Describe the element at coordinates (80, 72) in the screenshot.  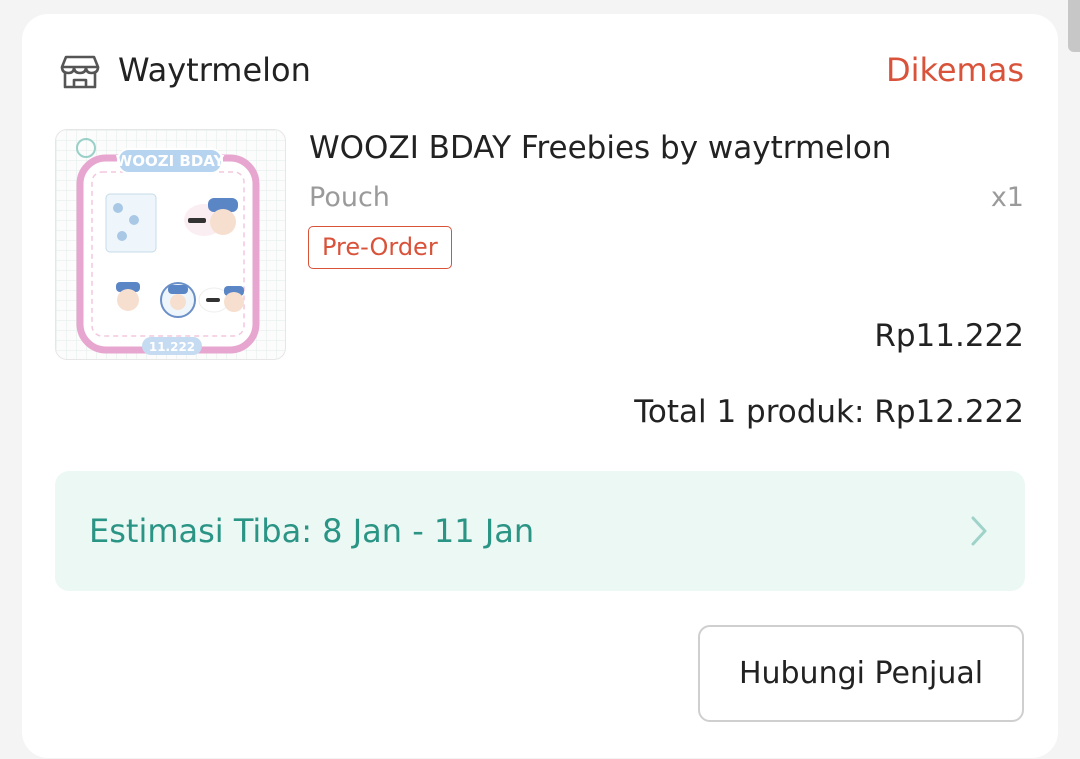
I see `store-icon` at that location.